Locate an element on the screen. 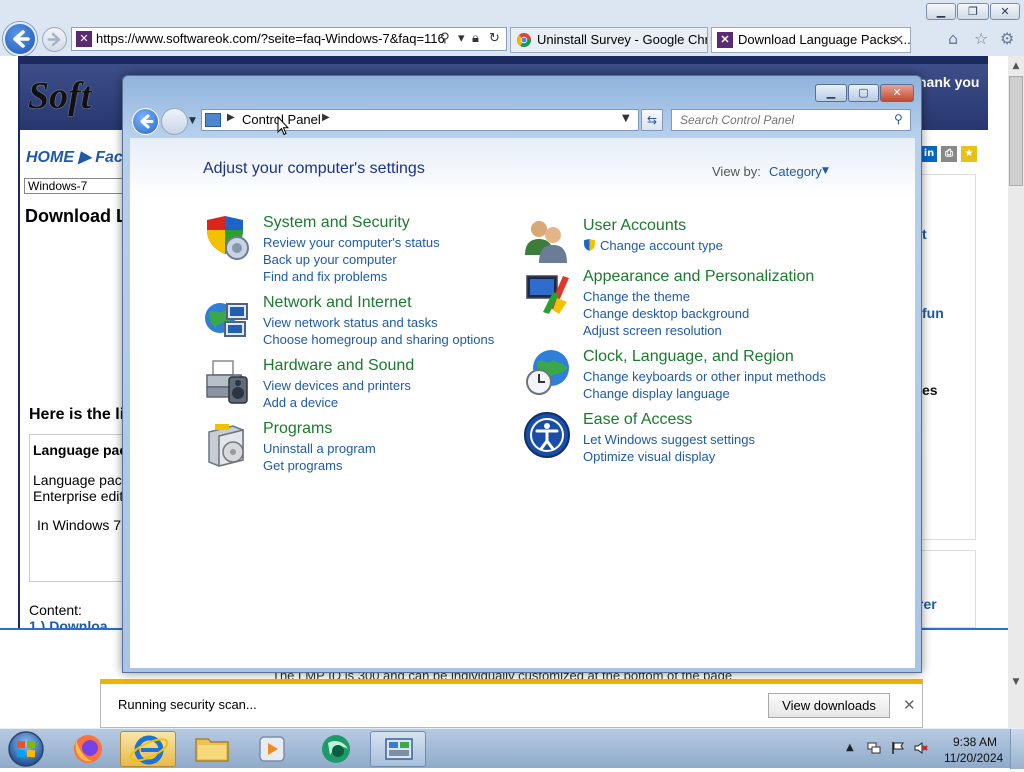  volume-muted-icon is located at coordinates (921, 748).